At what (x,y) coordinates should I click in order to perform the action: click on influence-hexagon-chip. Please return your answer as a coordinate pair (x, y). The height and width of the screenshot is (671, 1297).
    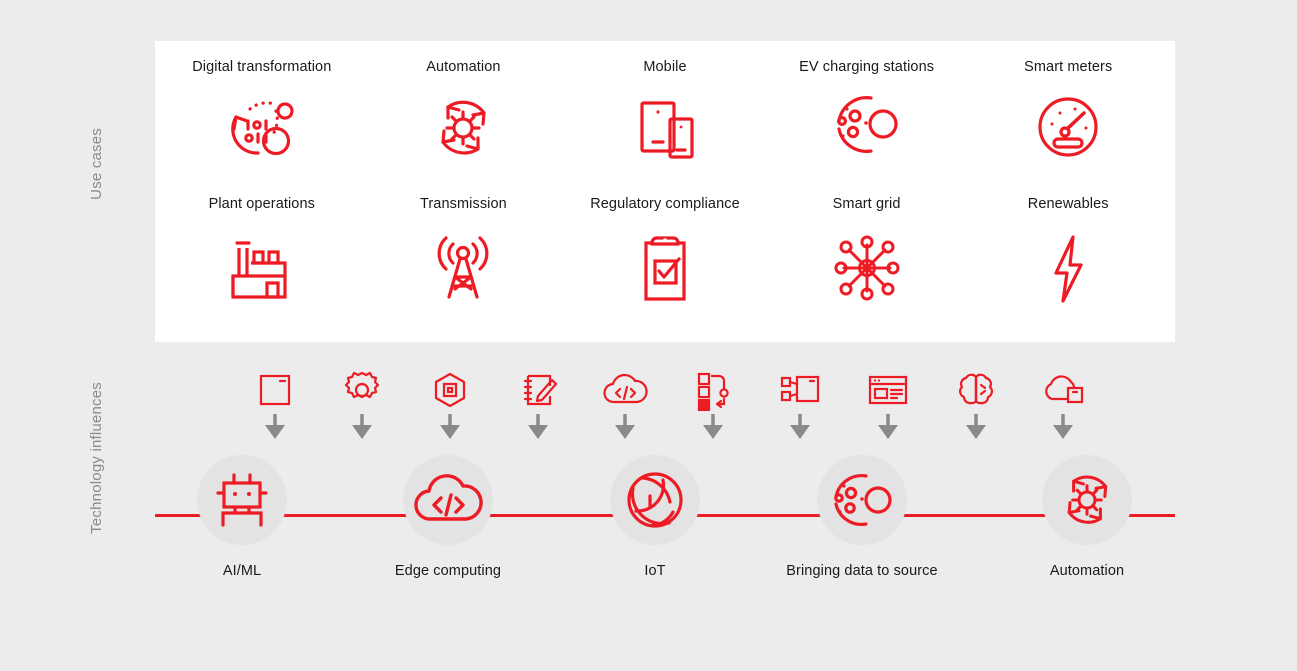
    Looking at the image, I should click on (450, 407).